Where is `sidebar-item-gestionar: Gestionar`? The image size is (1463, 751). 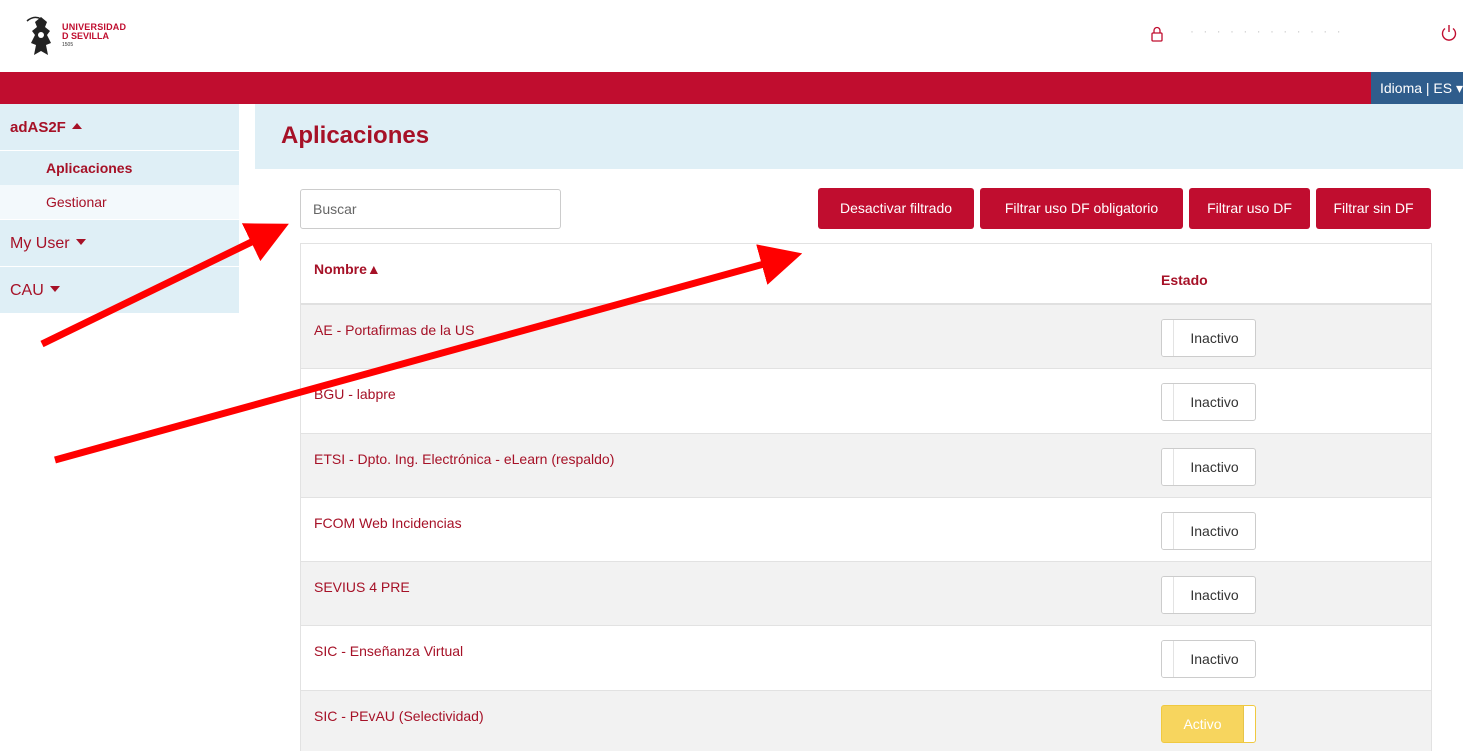 sidebar-item-gestionar: Gestionar is located at coordinates (119, 202).